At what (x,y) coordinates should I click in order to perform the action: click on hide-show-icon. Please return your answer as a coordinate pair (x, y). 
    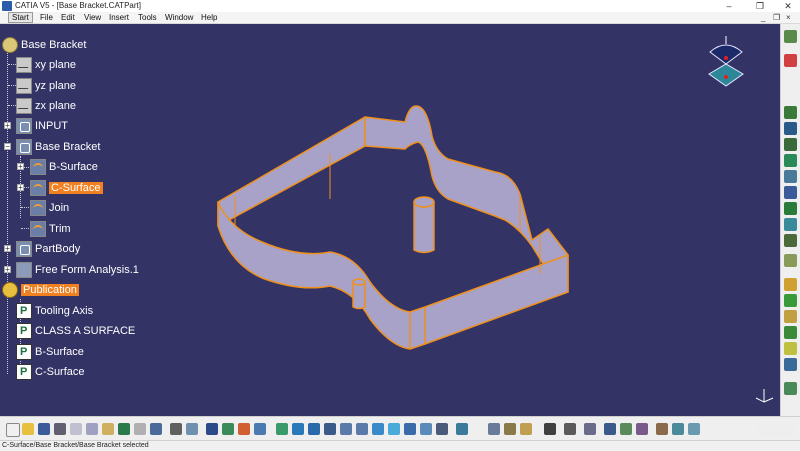
    Looking at the image, I should click on (426, 429).